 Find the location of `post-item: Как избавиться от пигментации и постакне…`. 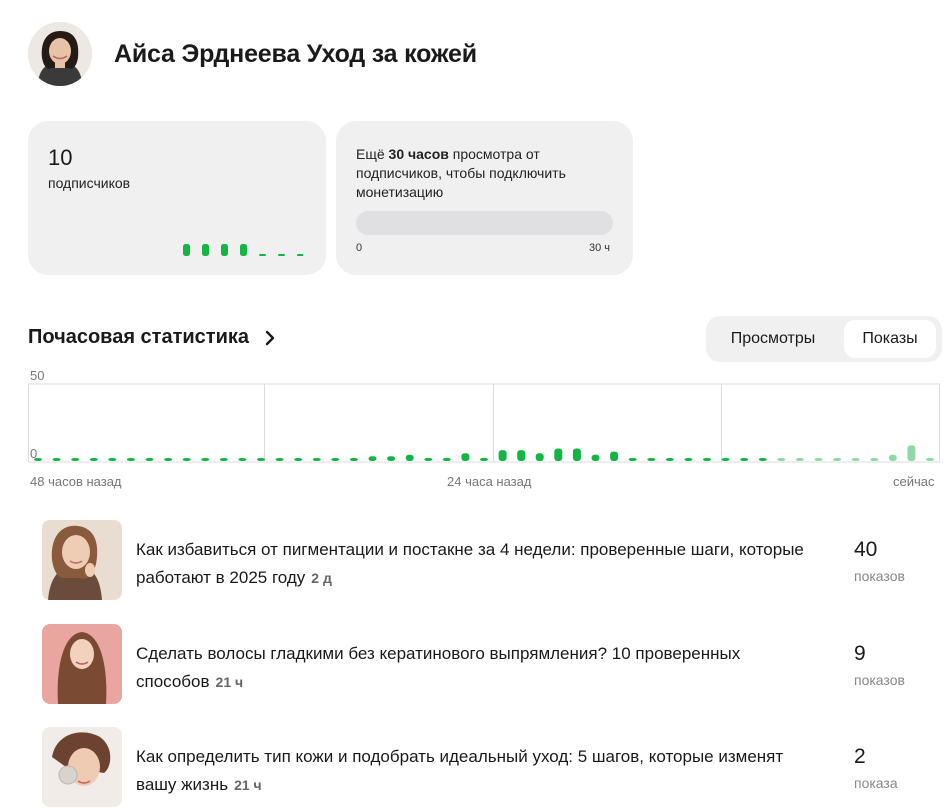

post-item: Как избавиться от пигментации и постакне… is located at coordinates (492, 560).